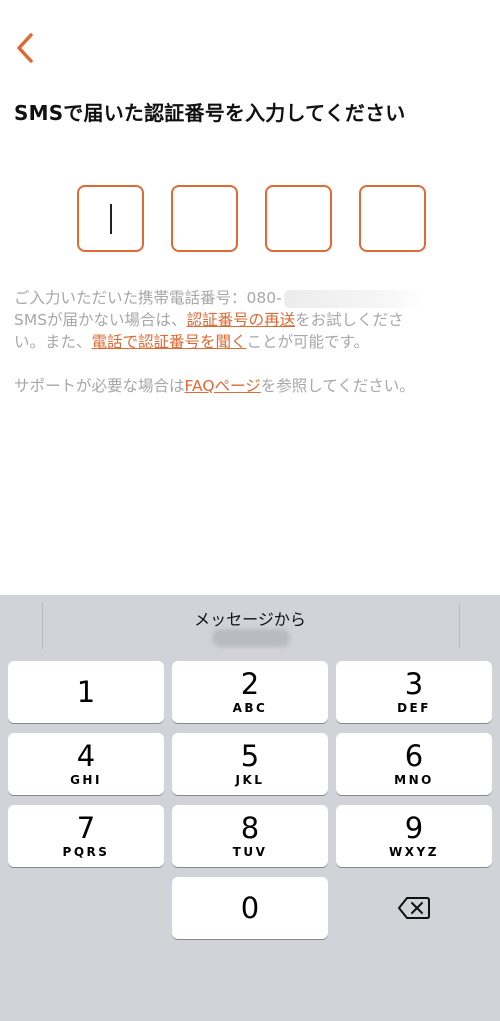  Describe the element at coordinates (210, 113) in the screenshot. I see `page-title: SMSで届いた認証番号を入力してください` at that location.